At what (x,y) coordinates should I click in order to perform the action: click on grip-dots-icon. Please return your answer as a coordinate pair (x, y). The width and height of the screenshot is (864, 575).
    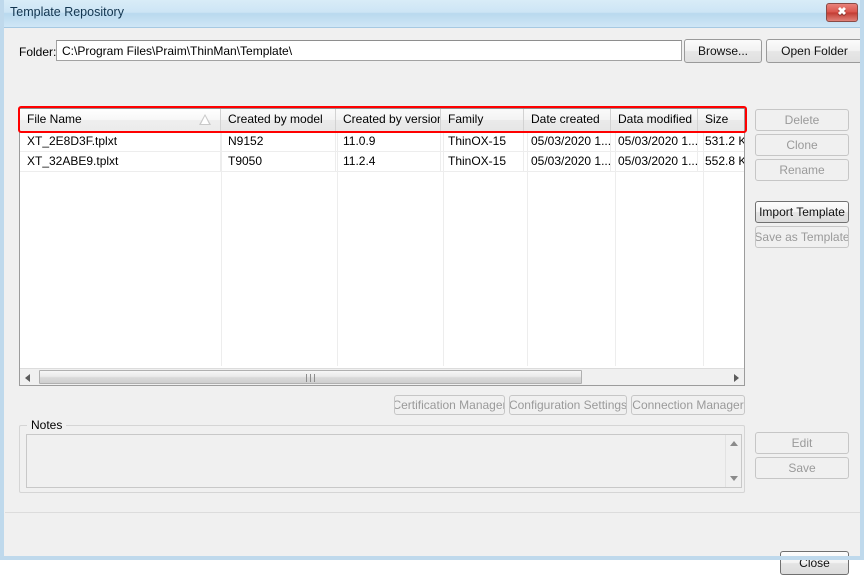
    Looking at the image, I should click on (310, 378).